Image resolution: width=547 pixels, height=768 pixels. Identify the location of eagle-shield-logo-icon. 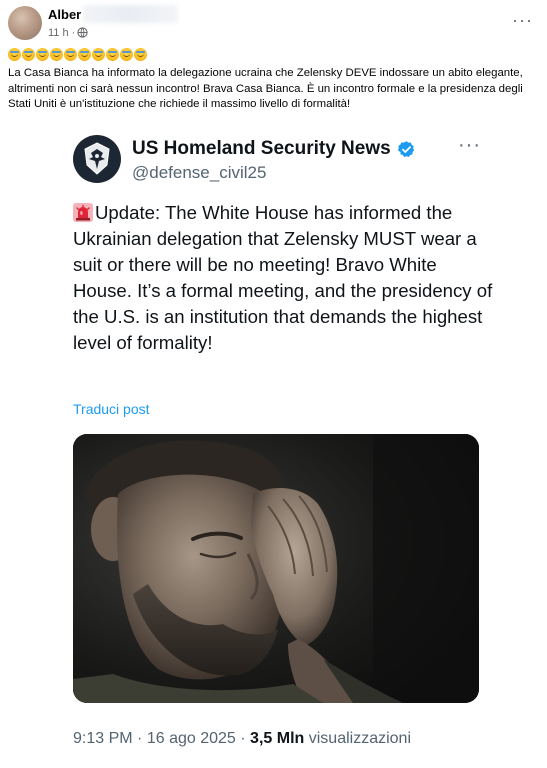
(97, 158).